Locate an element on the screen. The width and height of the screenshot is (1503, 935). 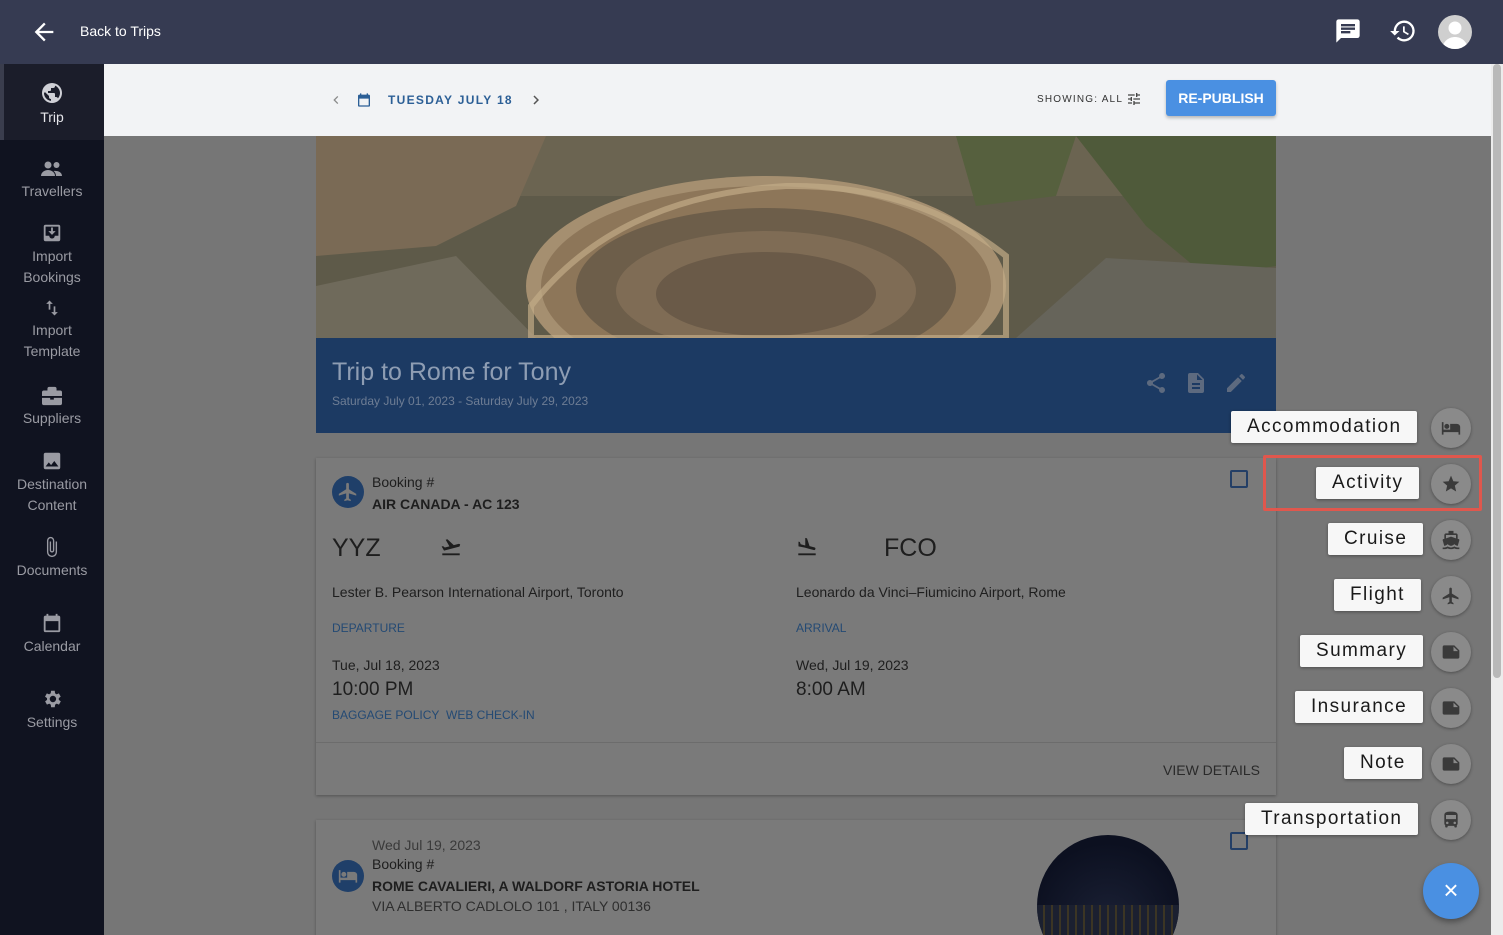
fab-item-cruise: Cruise is located at coordinates (1376, 539).